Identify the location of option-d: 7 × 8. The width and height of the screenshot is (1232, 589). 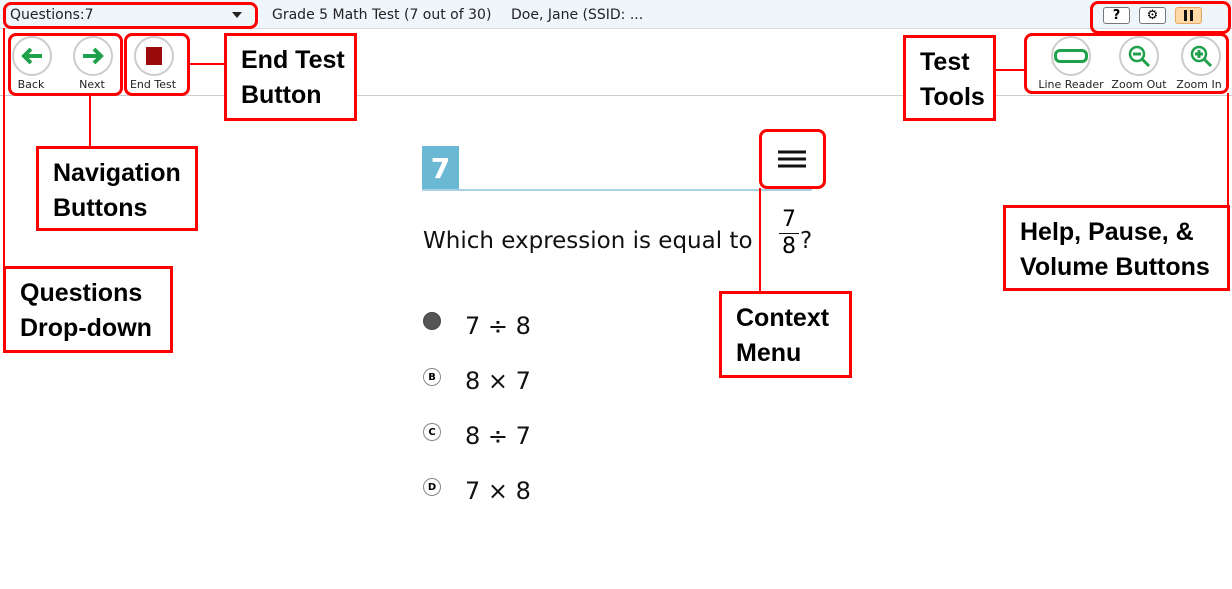
(498, 491).